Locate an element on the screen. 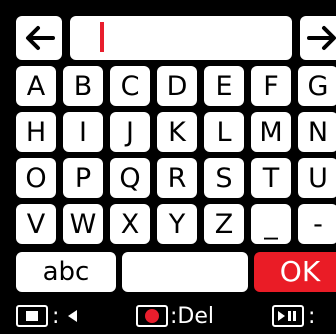  play-pause-icon is located at coordinates (287, 316).